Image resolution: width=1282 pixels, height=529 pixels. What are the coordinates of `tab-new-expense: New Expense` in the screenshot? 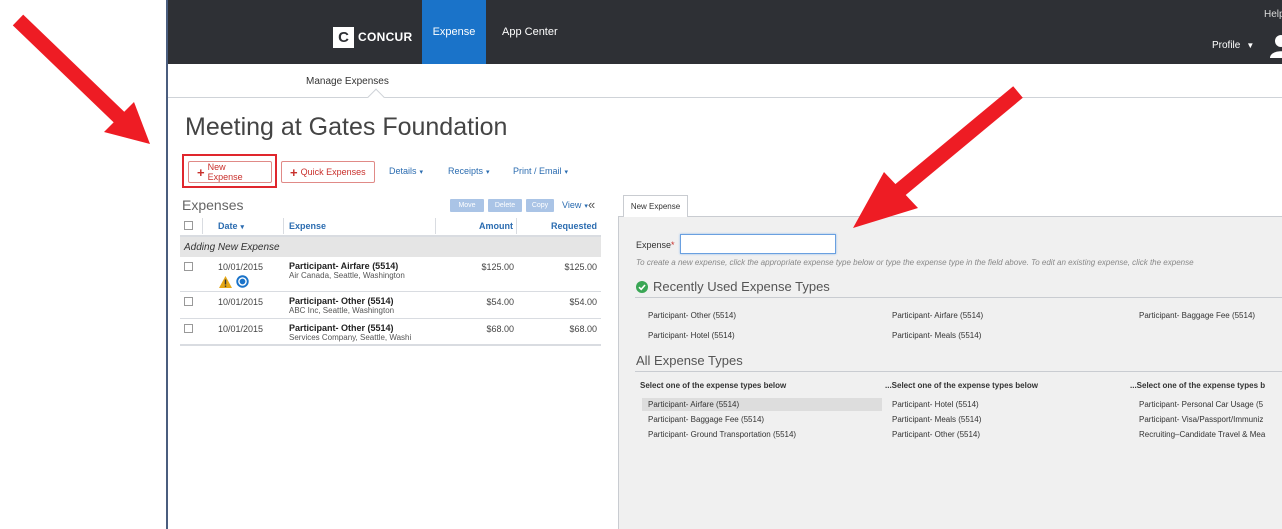 It's located at (655, 206).